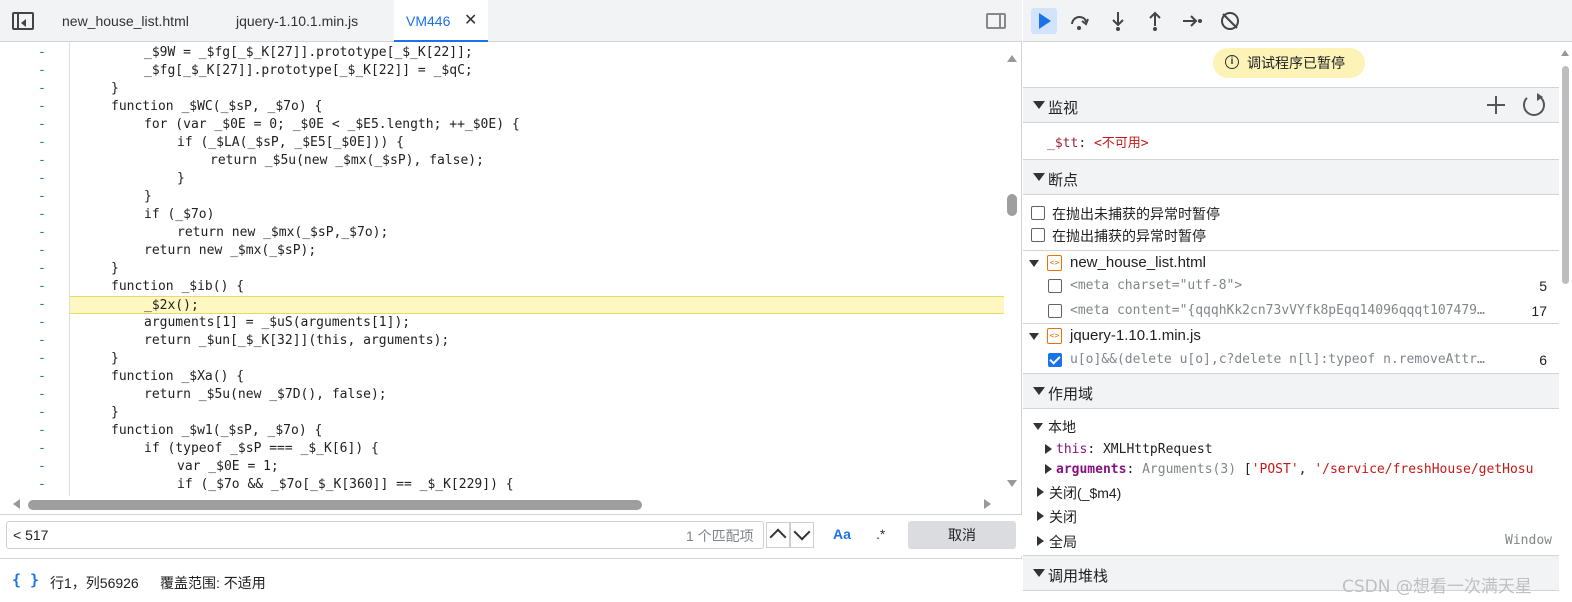 The image size is (1572, 602). What do you see at coordinates (1291, 177) in the screenshot?
I see `breakpoints-section-header: 断点` at bounding box center [1291, 177].